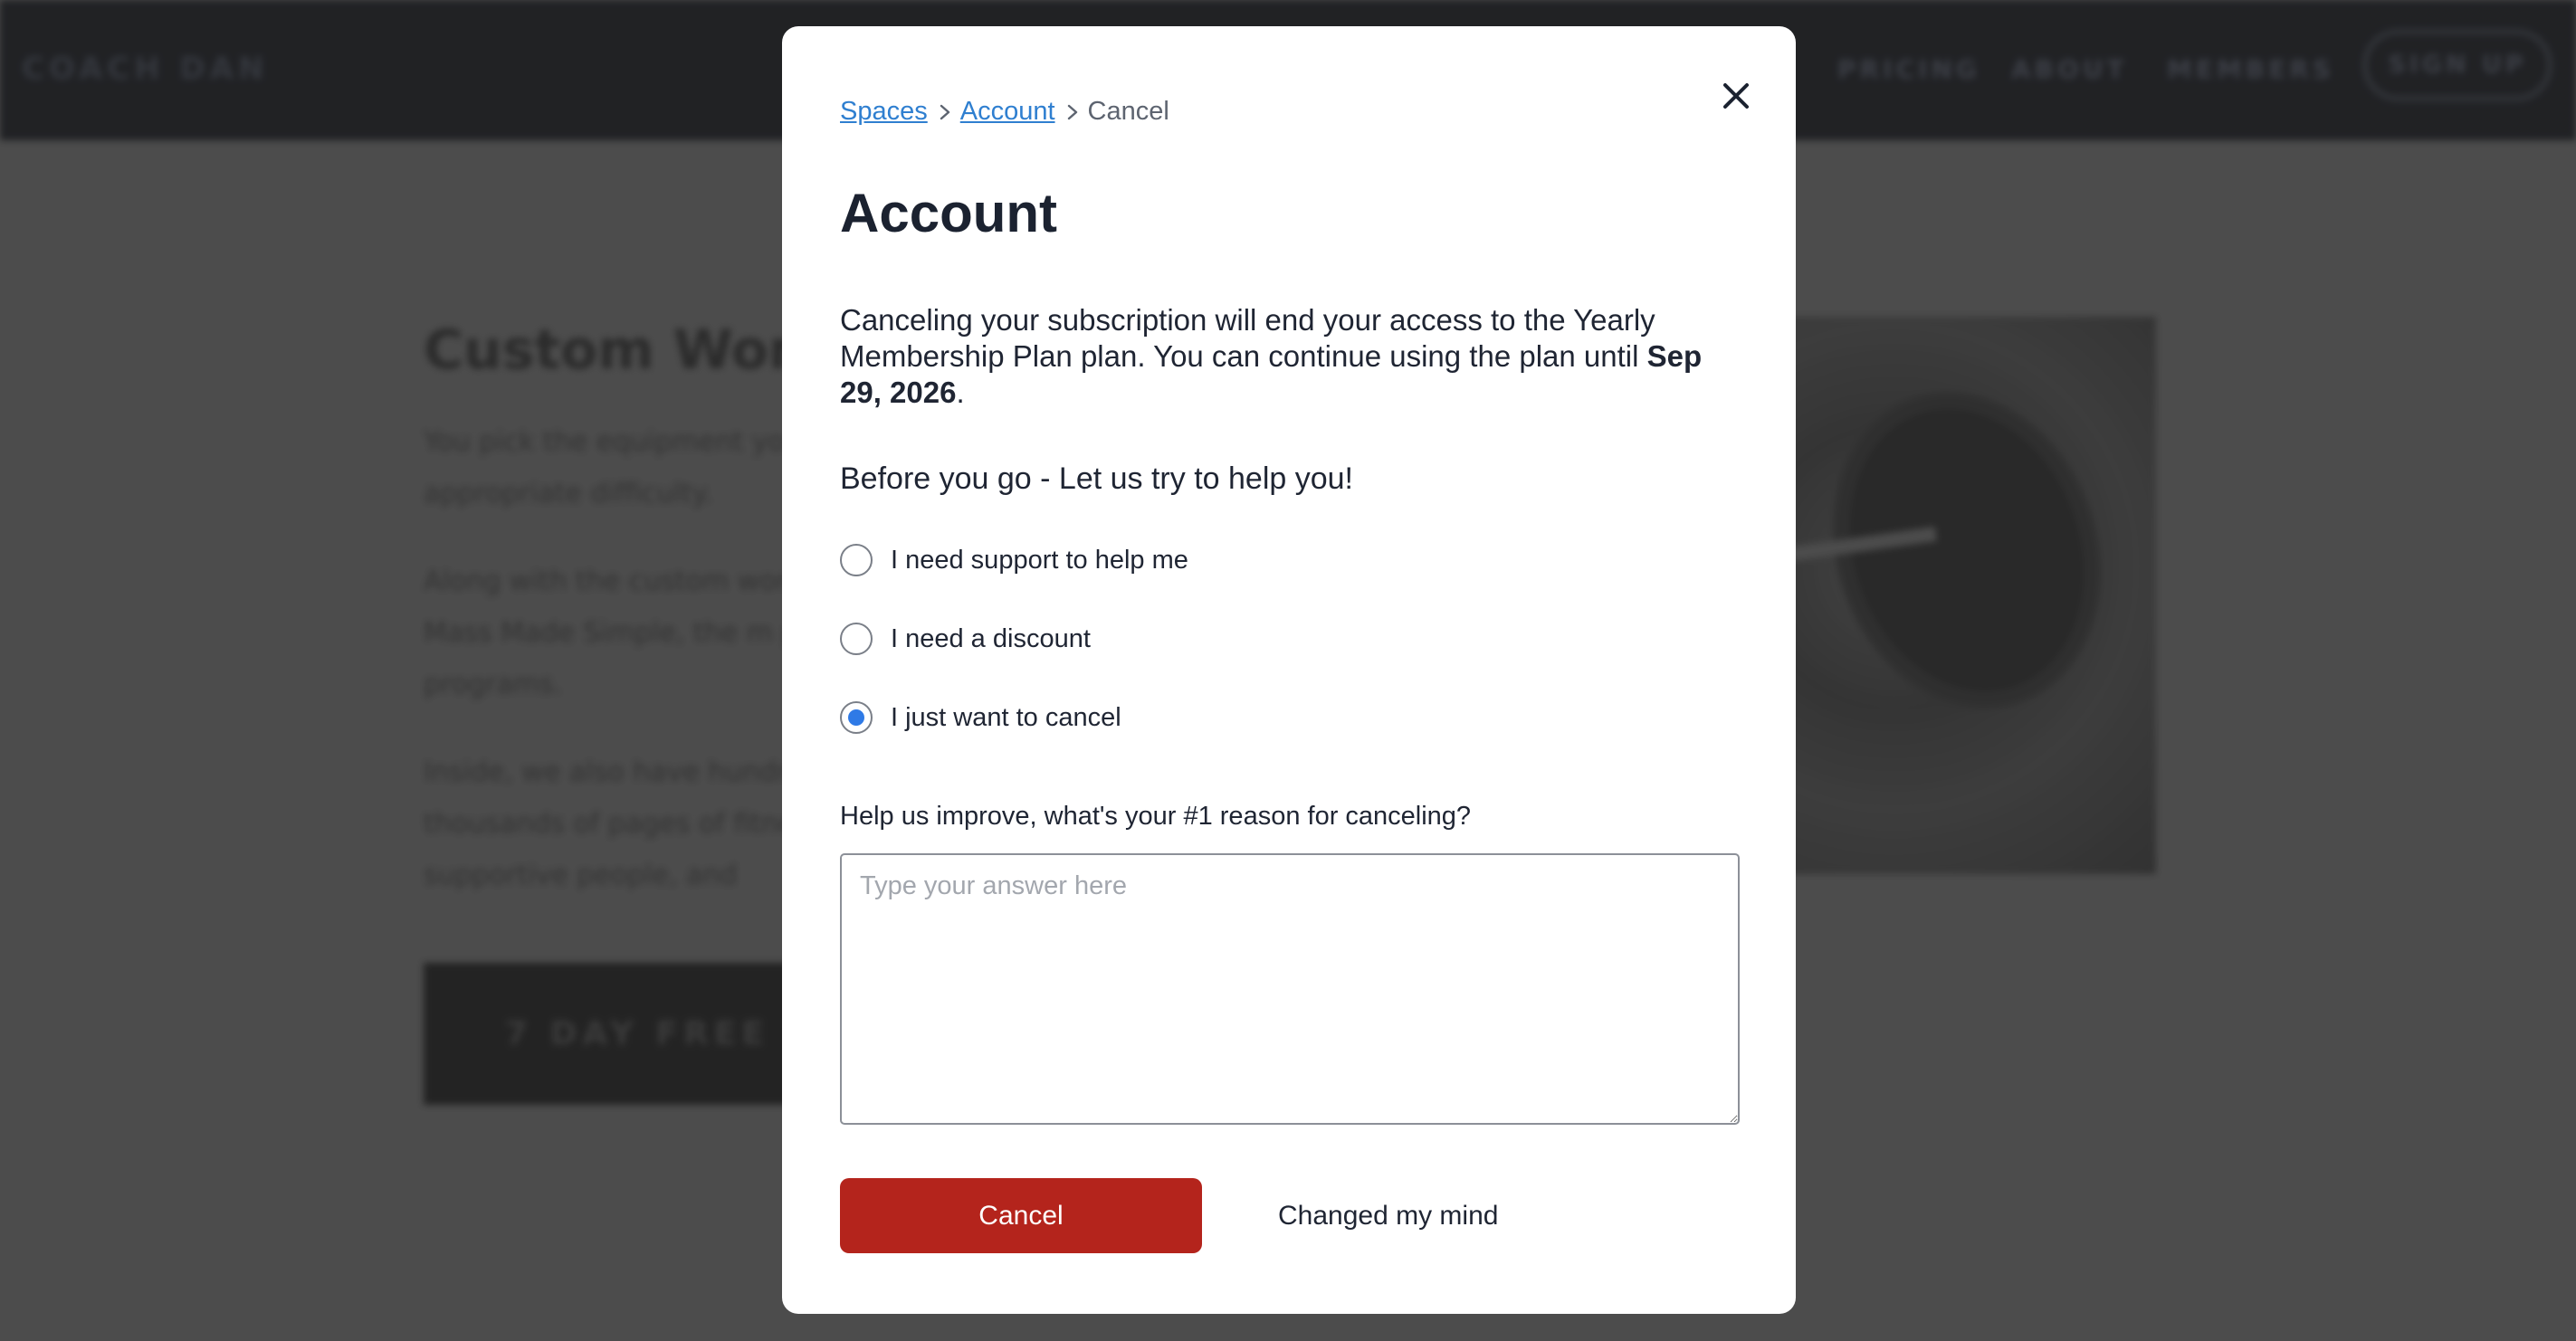 Image resolution: width=2576 pixels, height=1341 pixels. I want to click on breadcrumb-current: Cancel, so click(1128, 112).